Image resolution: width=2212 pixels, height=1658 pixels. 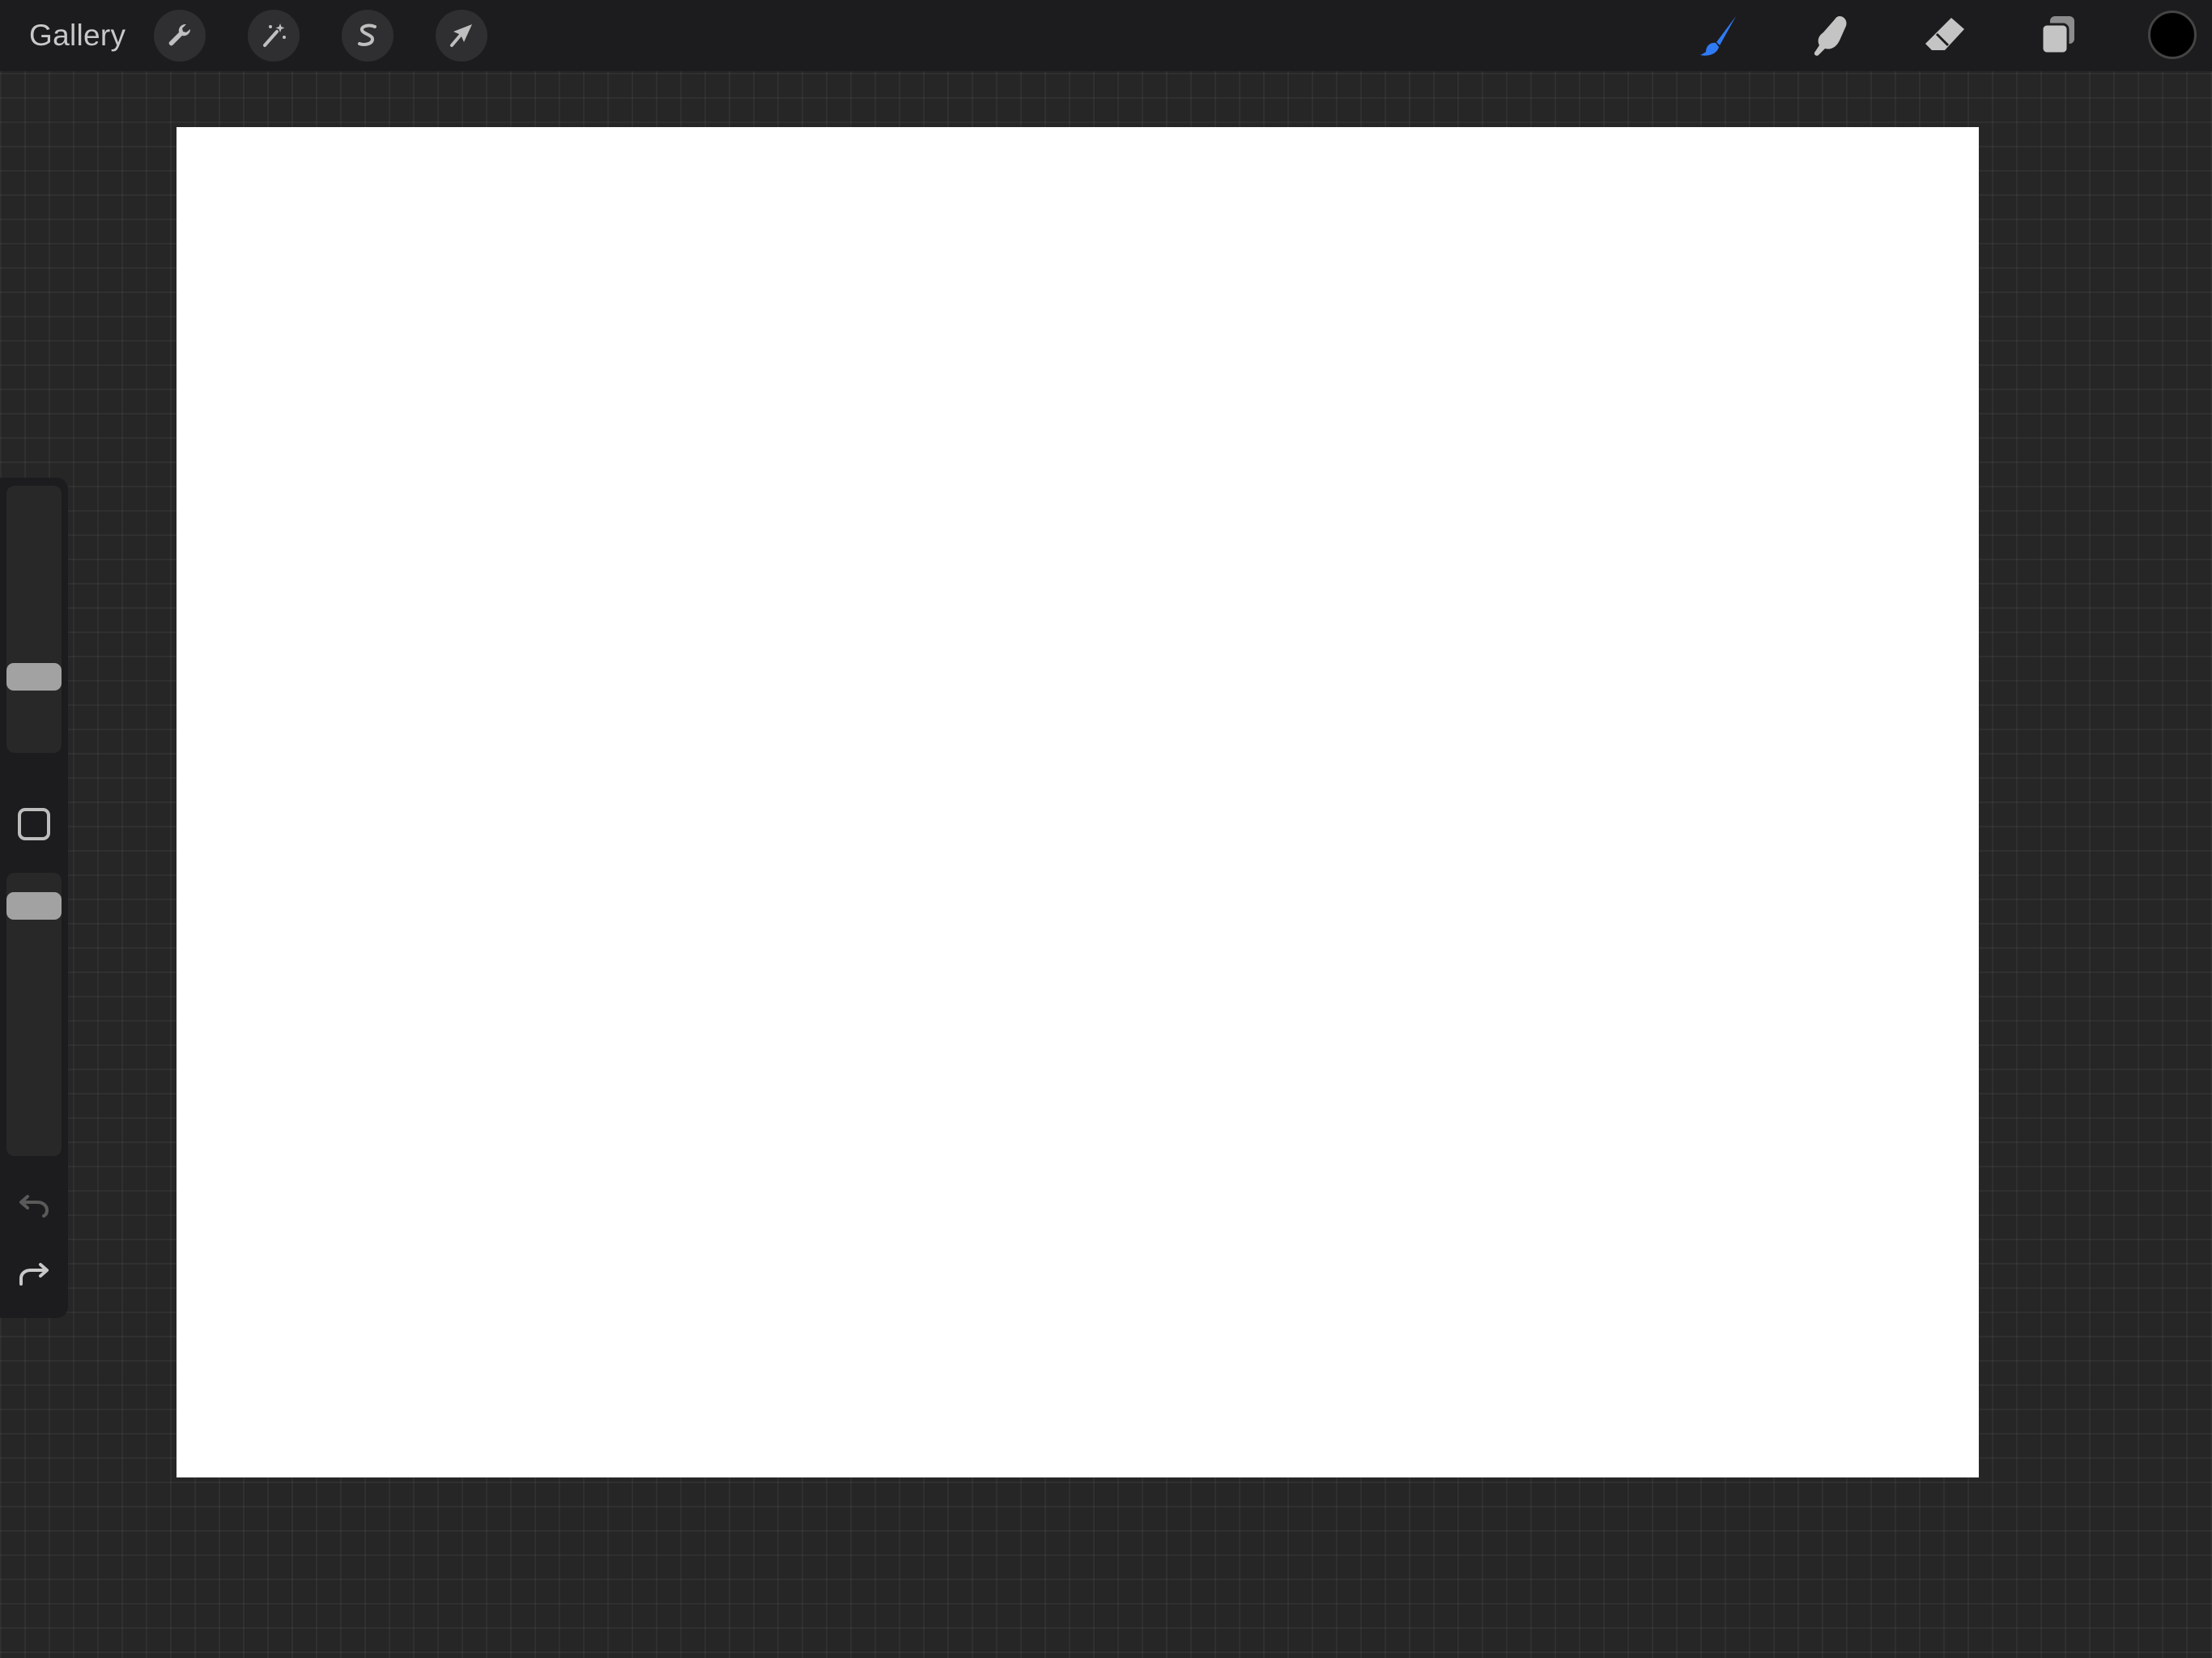 I want to click on gallery-button: Gallery, so click(x=77, y=35).